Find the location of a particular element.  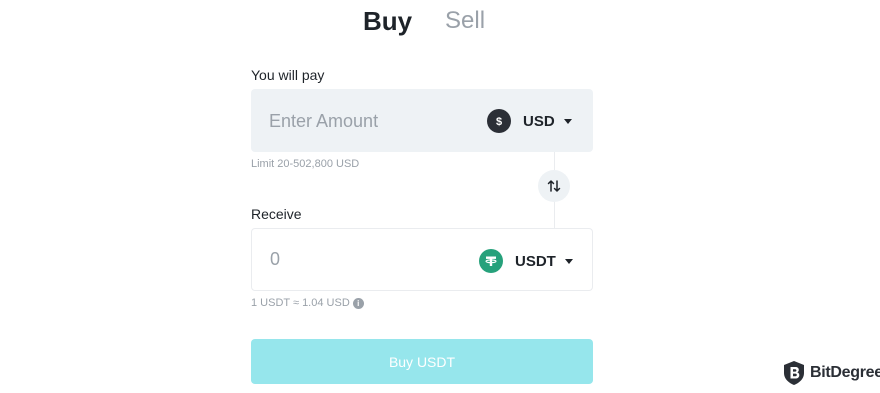

receive-label: Receive is located at coordinates (276, 214).